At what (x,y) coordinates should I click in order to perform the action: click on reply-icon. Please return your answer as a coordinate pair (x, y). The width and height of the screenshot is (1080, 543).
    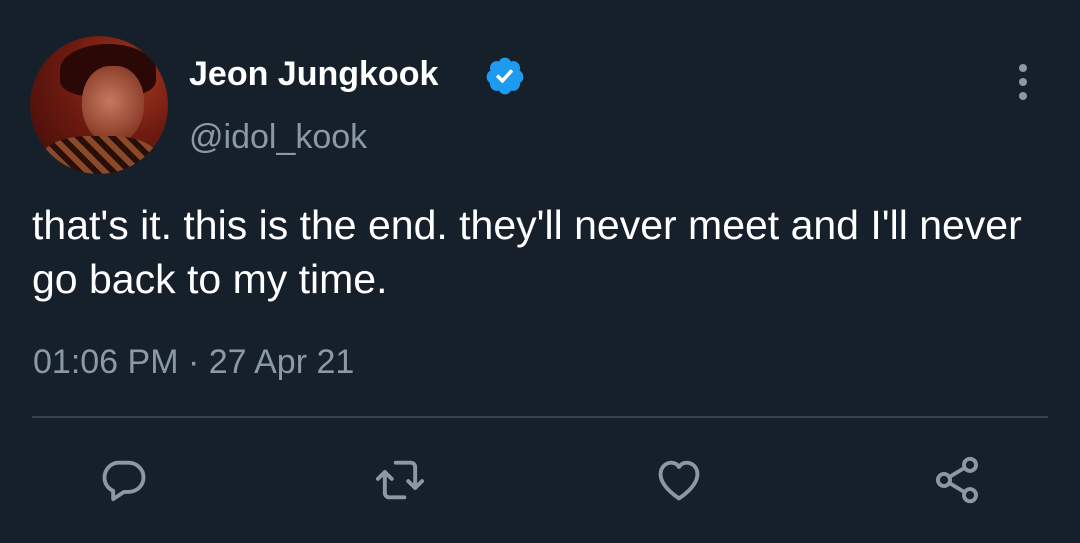
    Looking at the image, I should click on (124, 481).